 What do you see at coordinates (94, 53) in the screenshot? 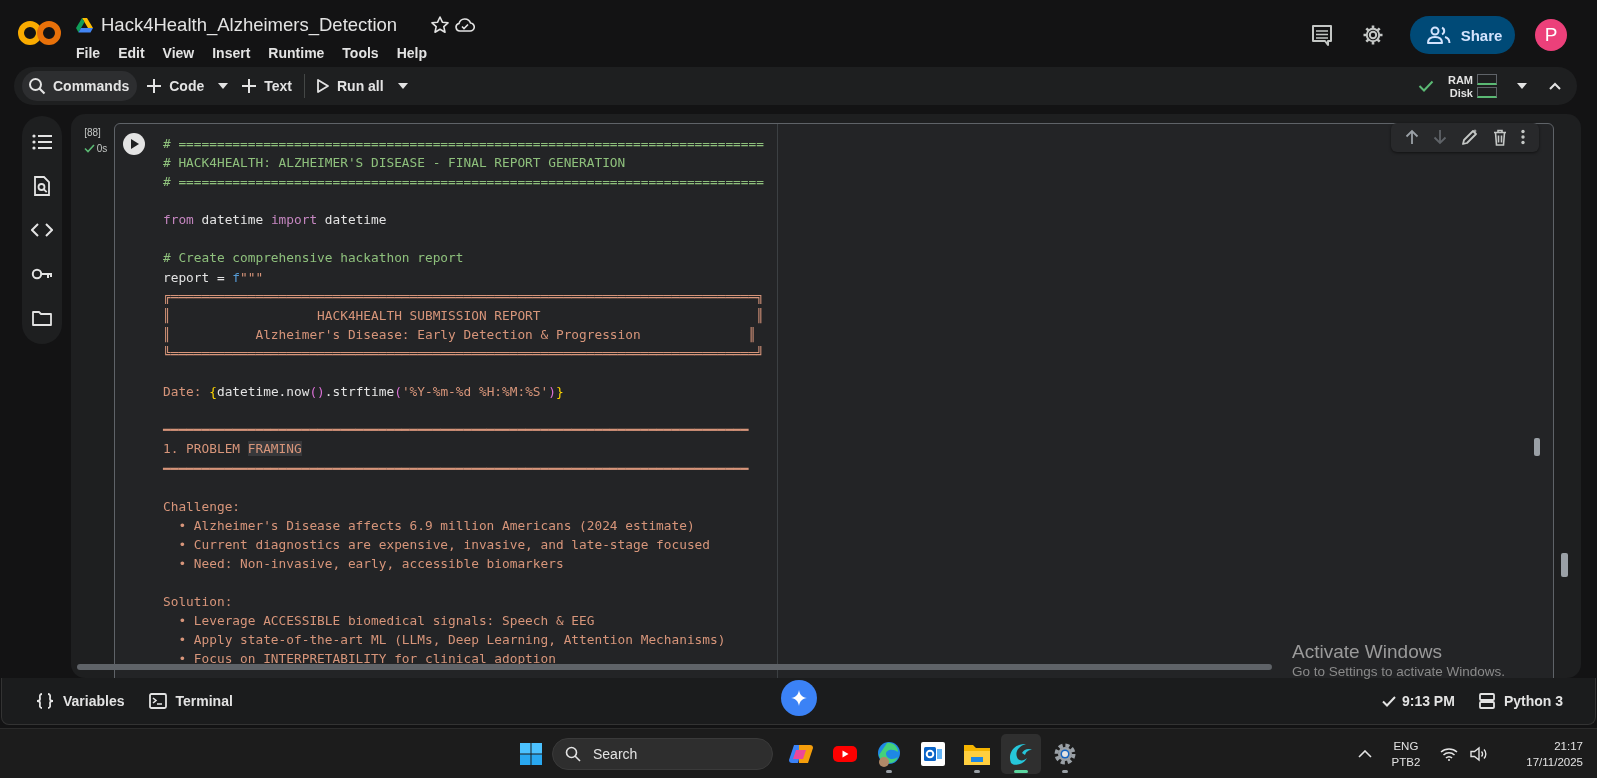
I see `menu-item: File` at bounding box center [94, 53].